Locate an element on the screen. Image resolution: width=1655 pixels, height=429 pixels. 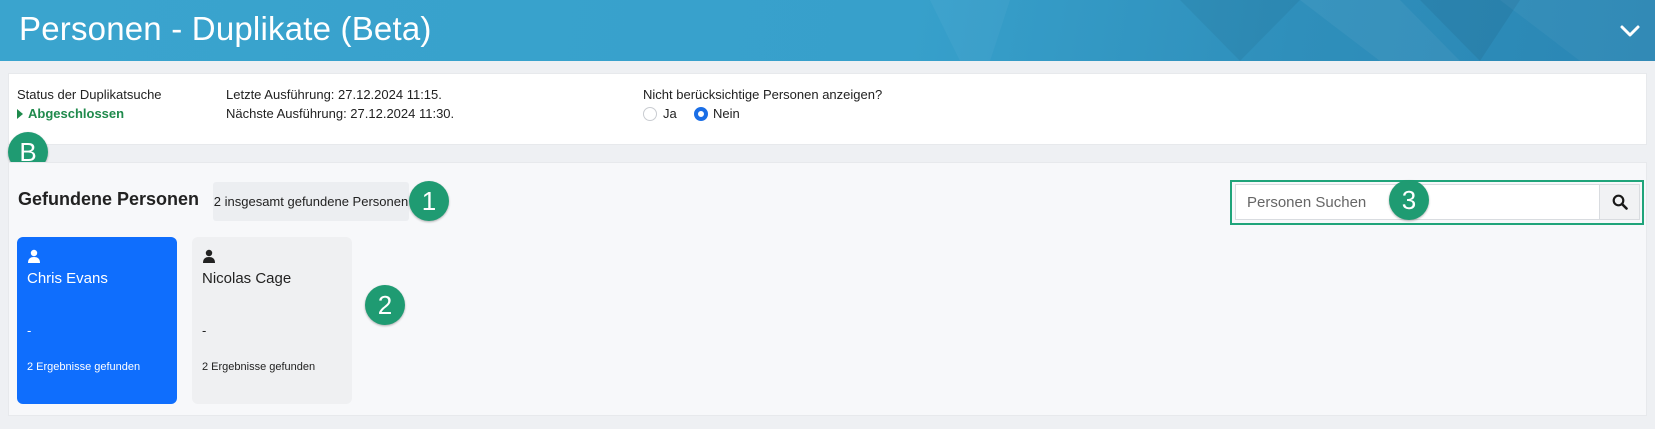
callout-3: 3 is located at coordinates (1409, 200).